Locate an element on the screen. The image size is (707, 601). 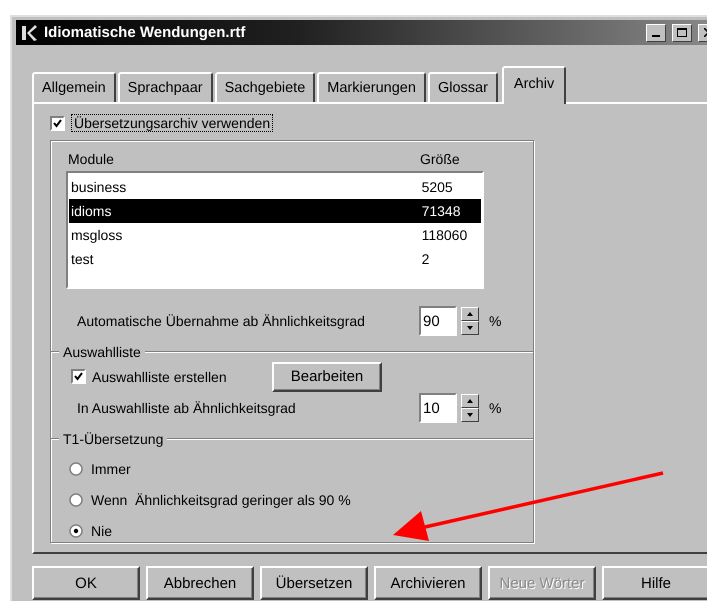
maximize-icon is located at coordinates (682, 33).